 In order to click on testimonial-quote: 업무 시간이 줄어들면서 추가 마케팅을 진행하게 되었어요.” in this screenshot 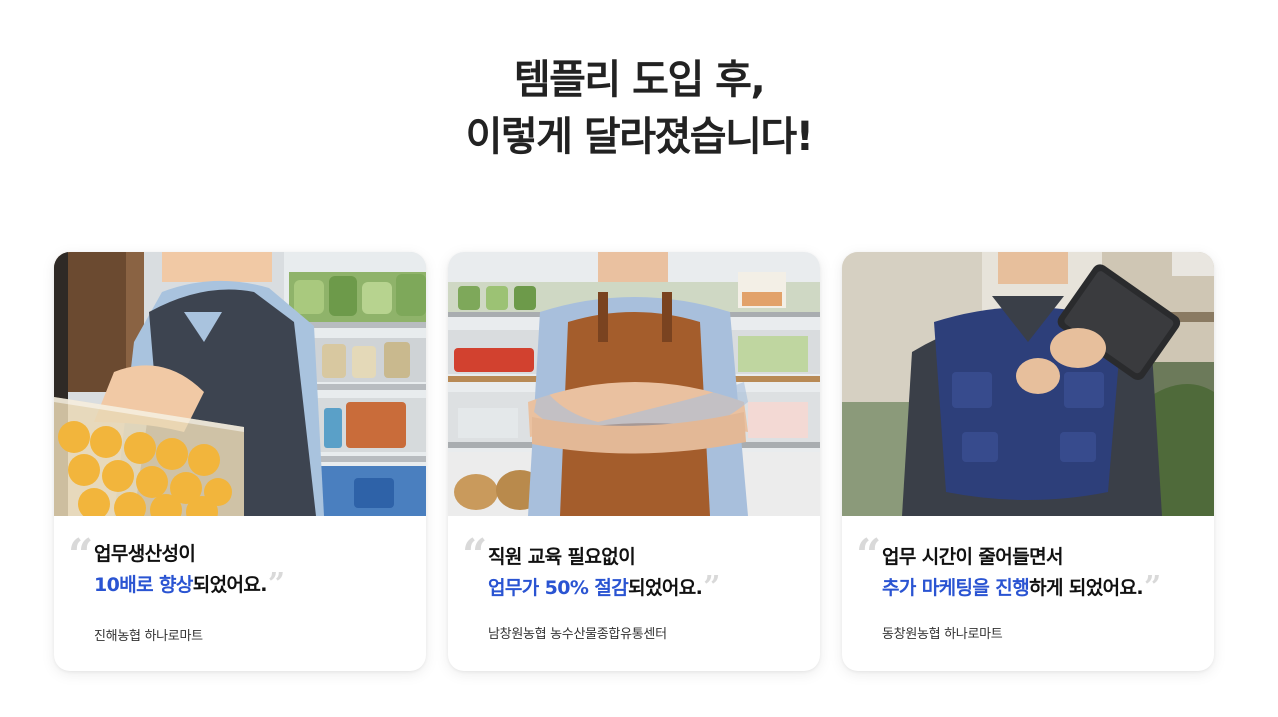, I will do `click(1021, 573)`.